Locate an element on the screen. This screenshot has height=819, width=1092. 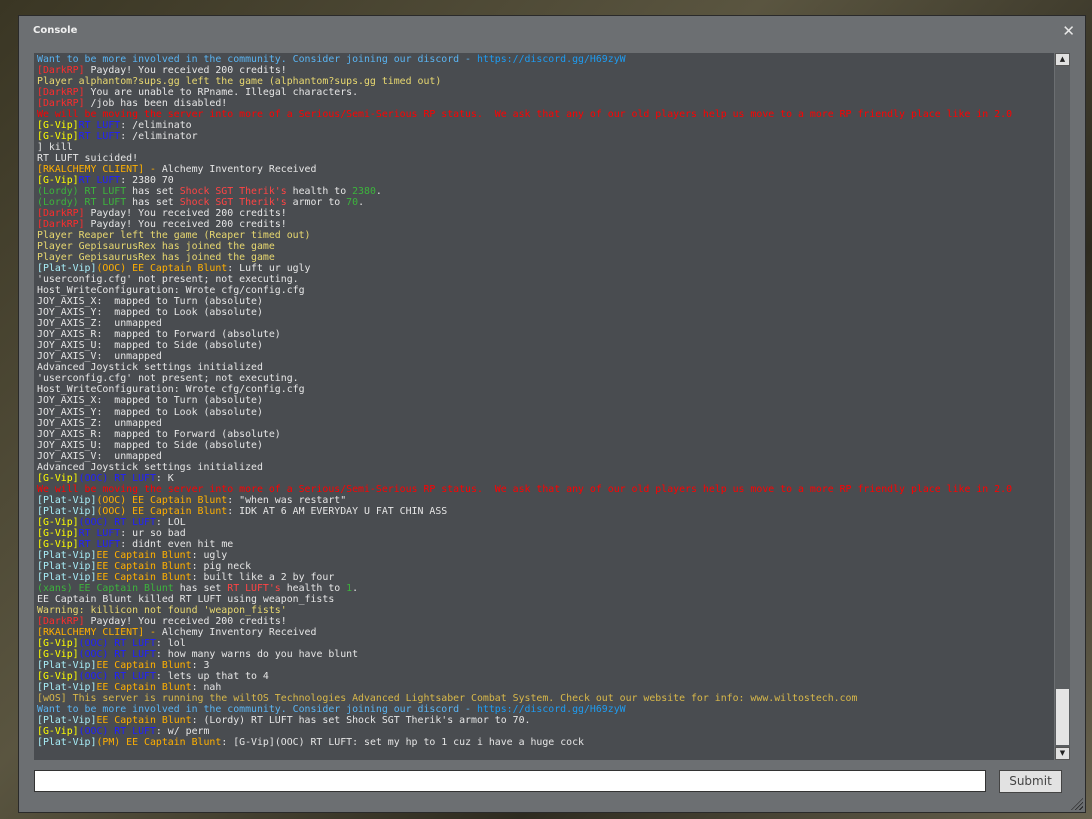
console-text-segment: Alchemy Inventory Received is located at coordinates (239, 170).